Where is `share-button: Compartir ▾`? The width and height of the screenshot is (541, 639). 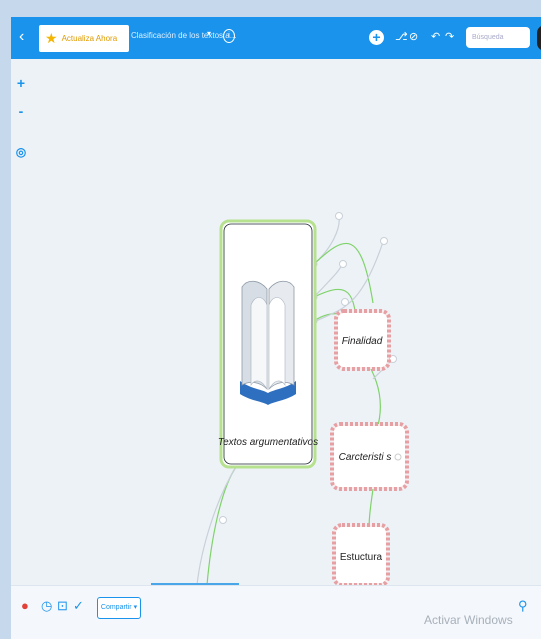
share-button: Compartir ▾ is located at coordinates (119, 608).